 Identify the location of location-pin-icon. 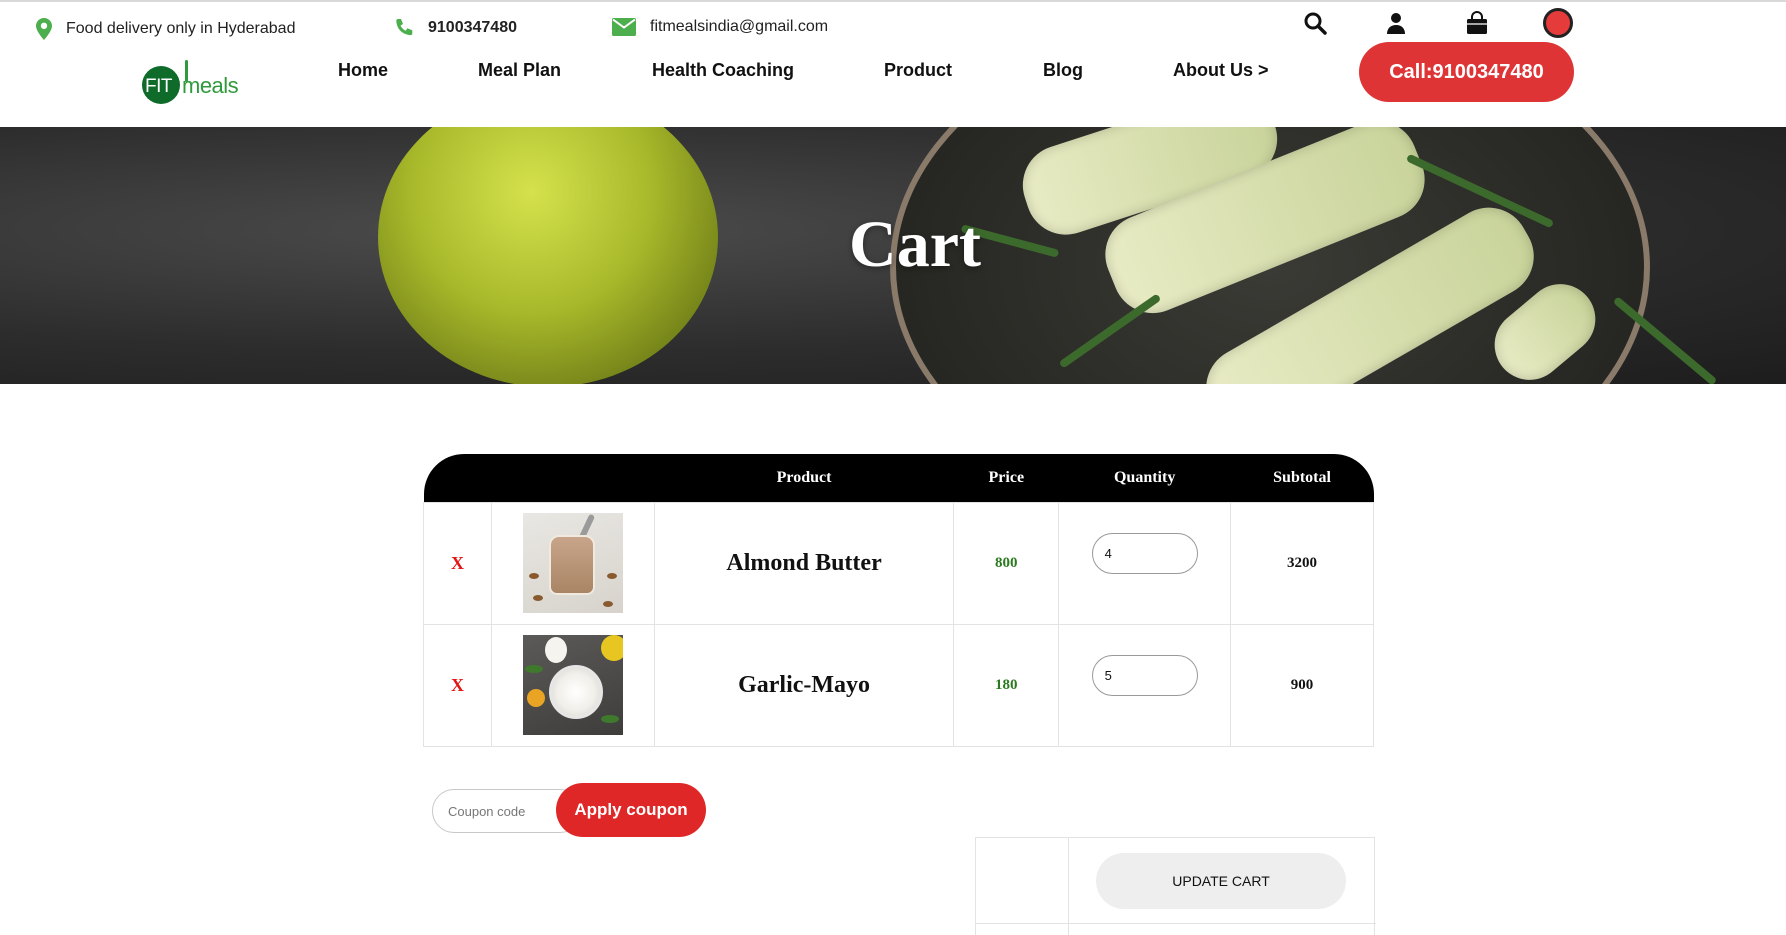
(44, 29).